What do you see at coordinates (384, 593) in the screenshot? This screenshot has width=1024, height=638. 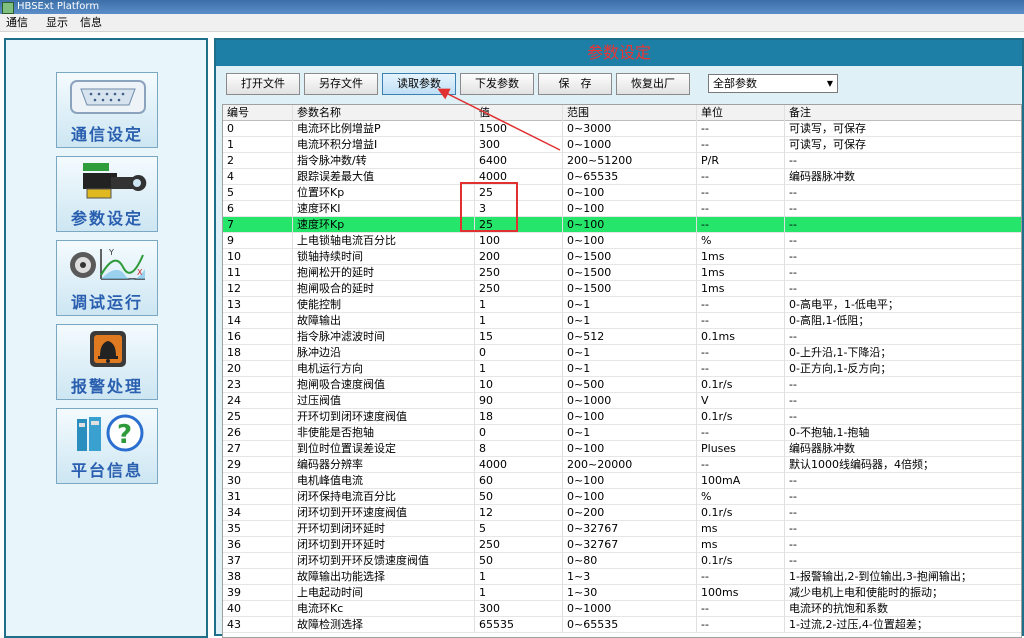 I see `param-name-cell: 上电起动时间` at bounding box center [384, 593].